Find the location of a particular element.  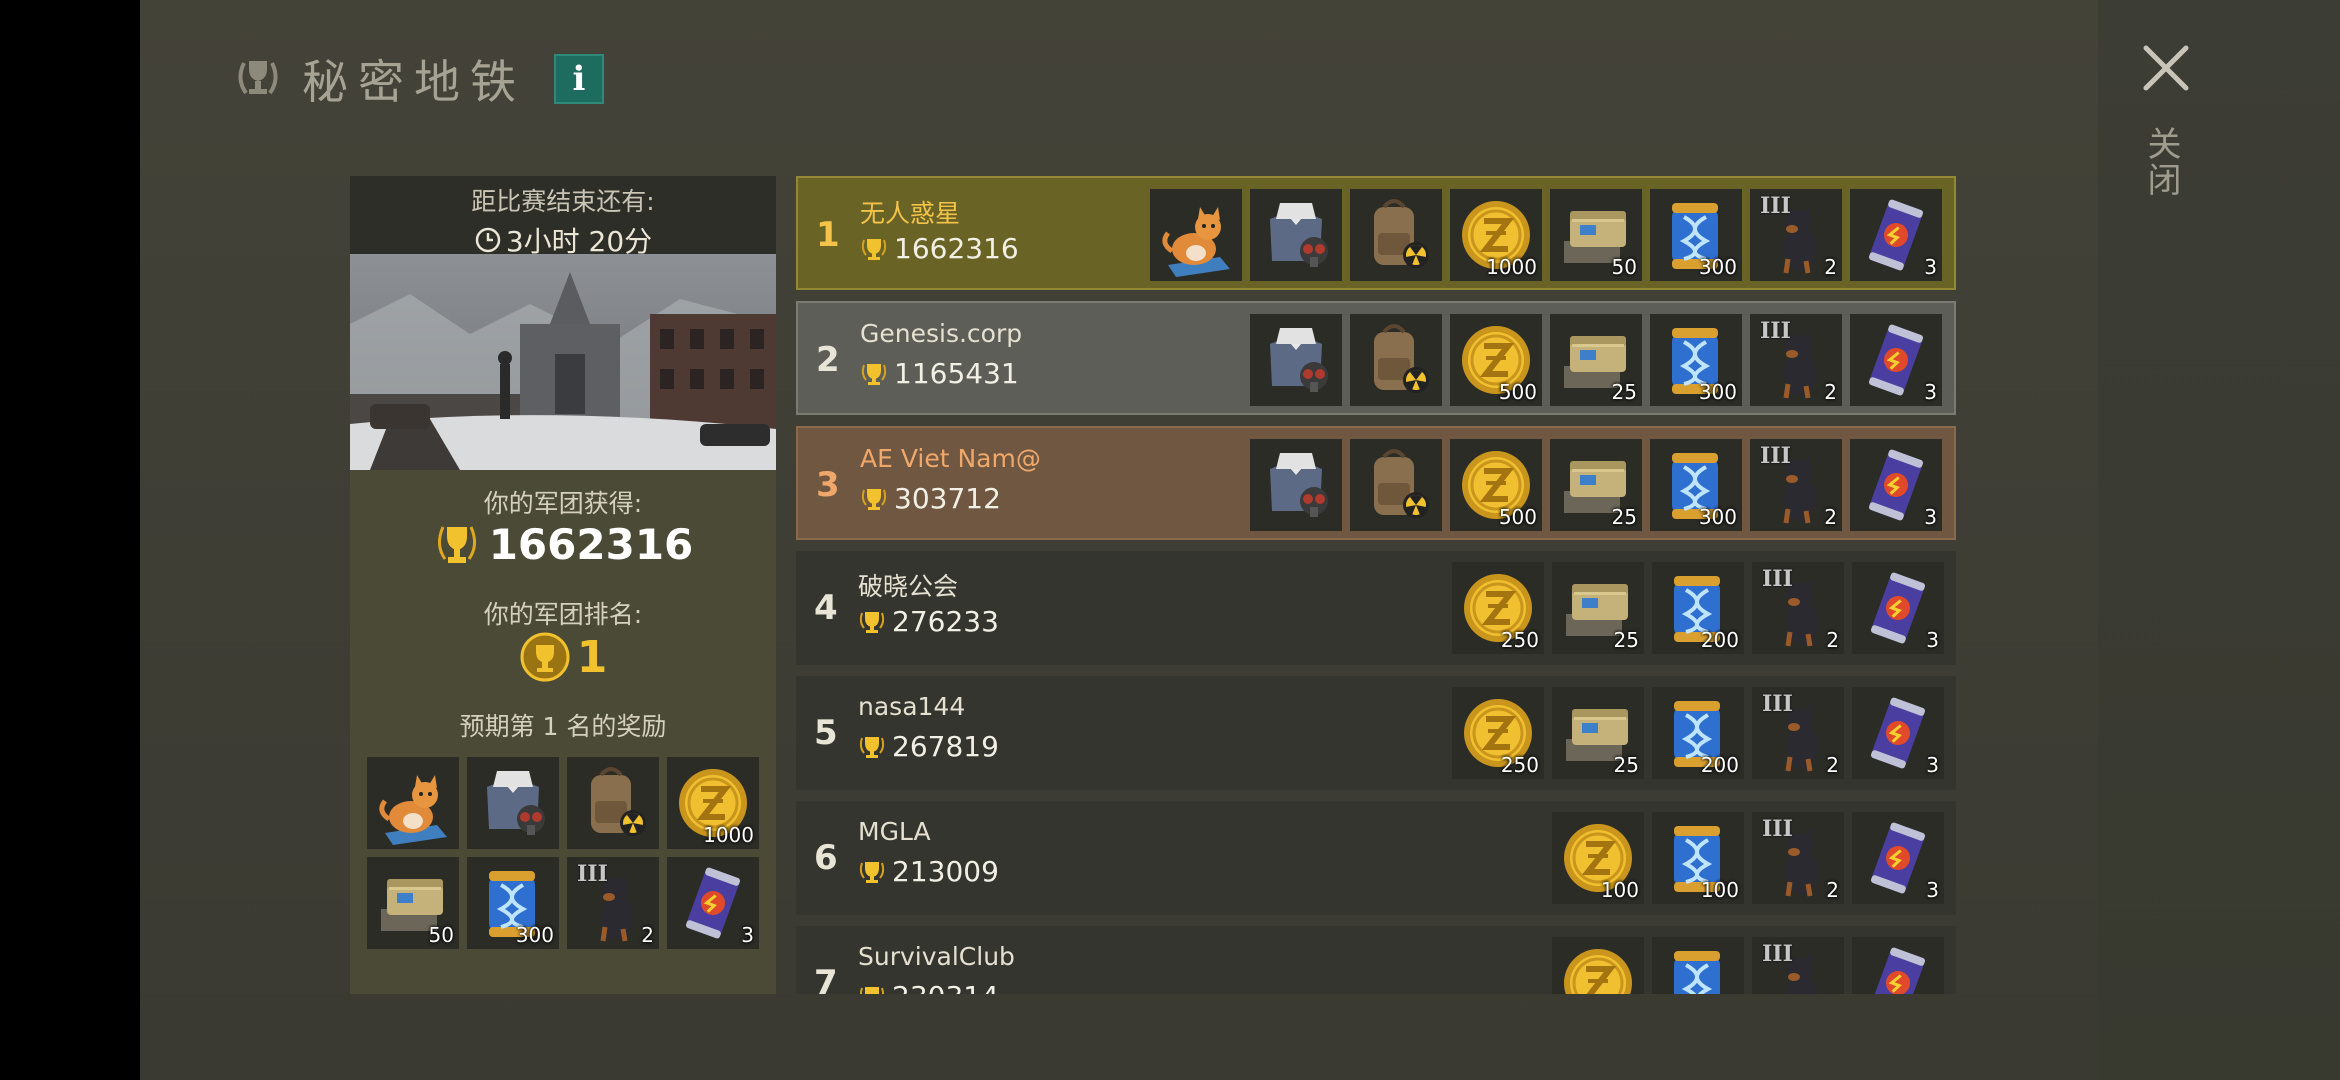

rank-number: 1 is located at coordinates (828, 235).